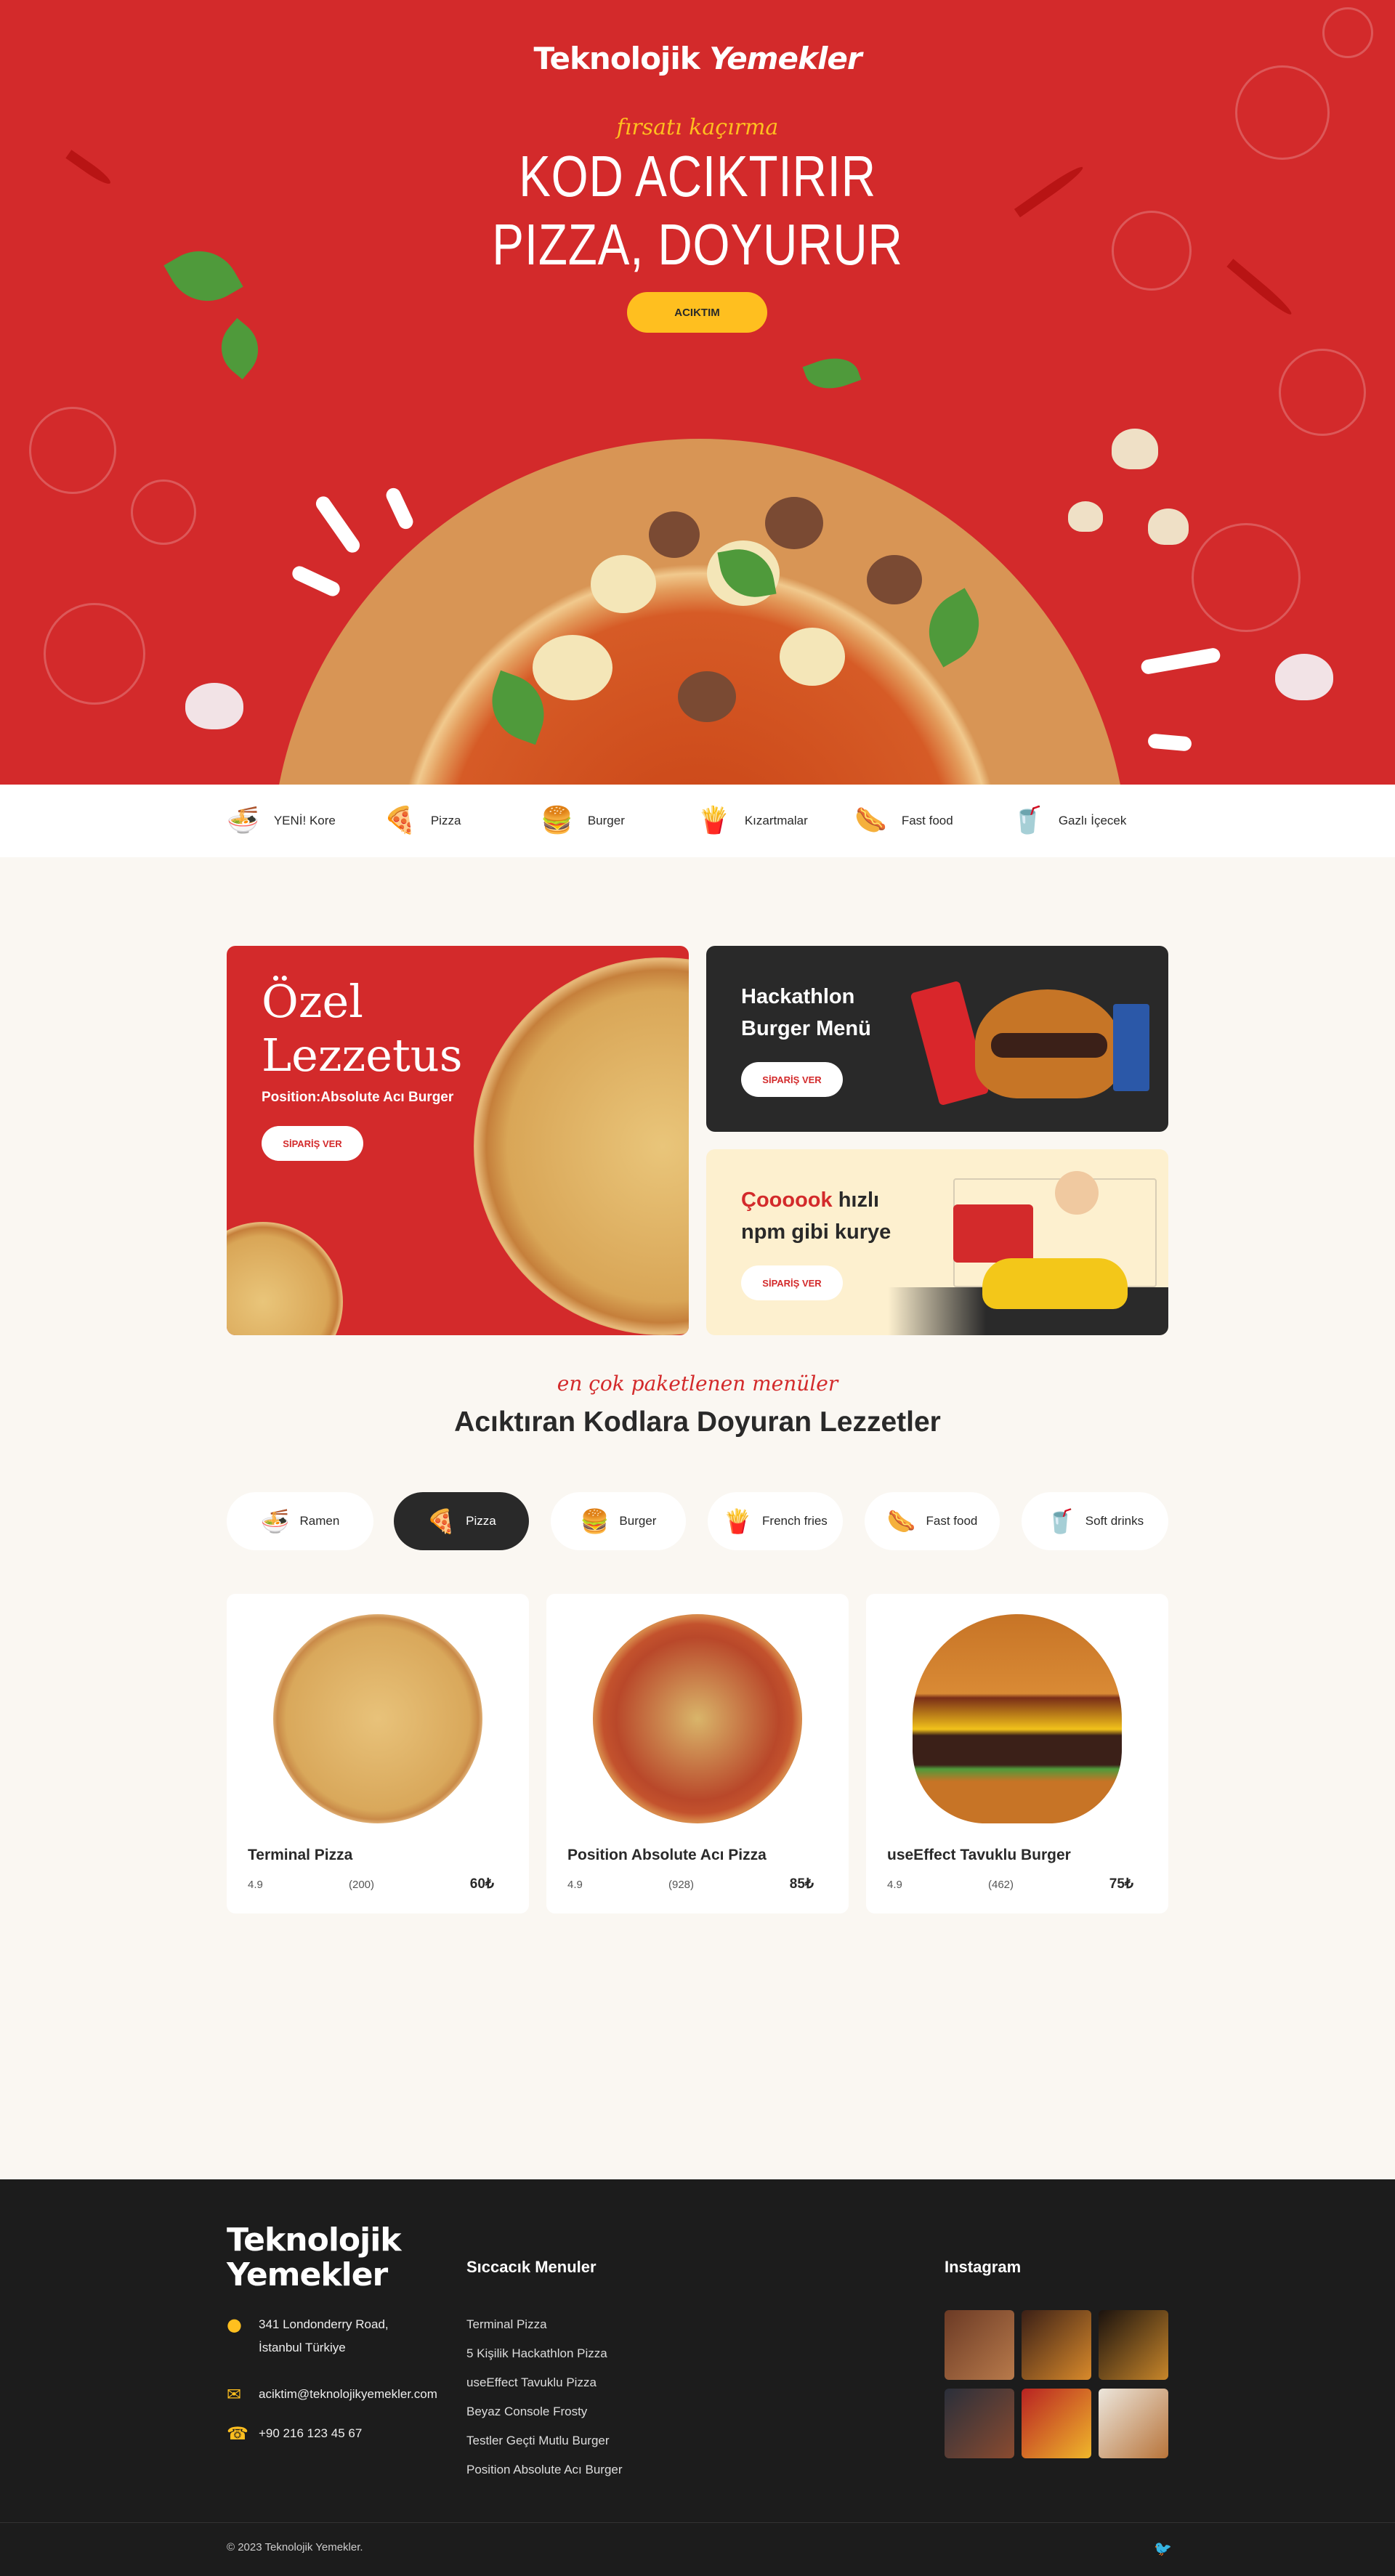 This screenshot has width=1395, height=2576. What do you see at coordinates (1060, 1521) in the screenshot?
I see `drink-icon: 🥤` at bounding box center [1060, 1521].